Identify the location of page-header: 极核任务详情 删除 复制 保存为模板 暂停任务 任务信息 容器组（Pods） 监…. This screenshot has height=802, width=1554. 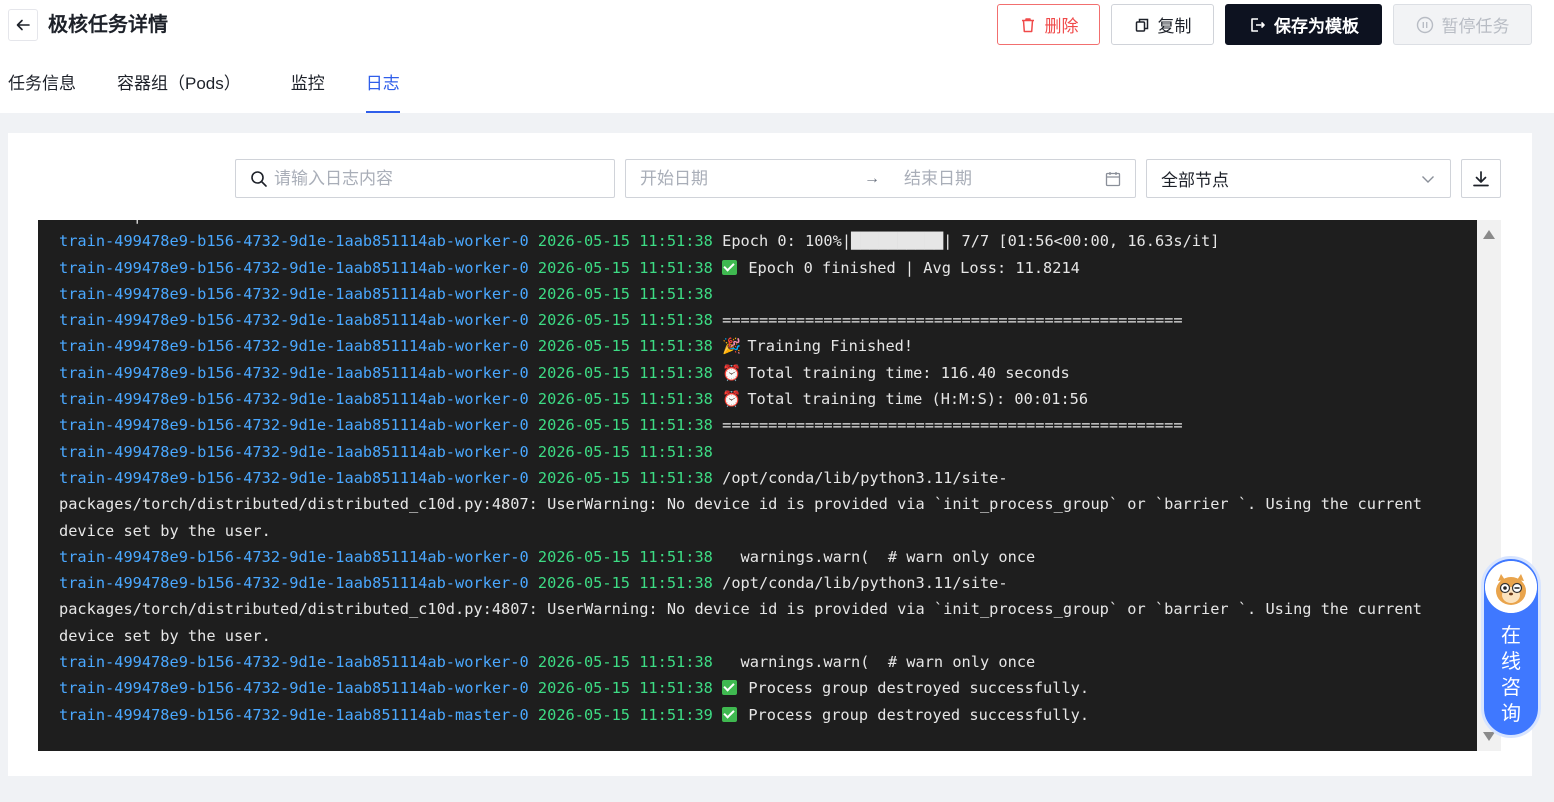
(777, 56).